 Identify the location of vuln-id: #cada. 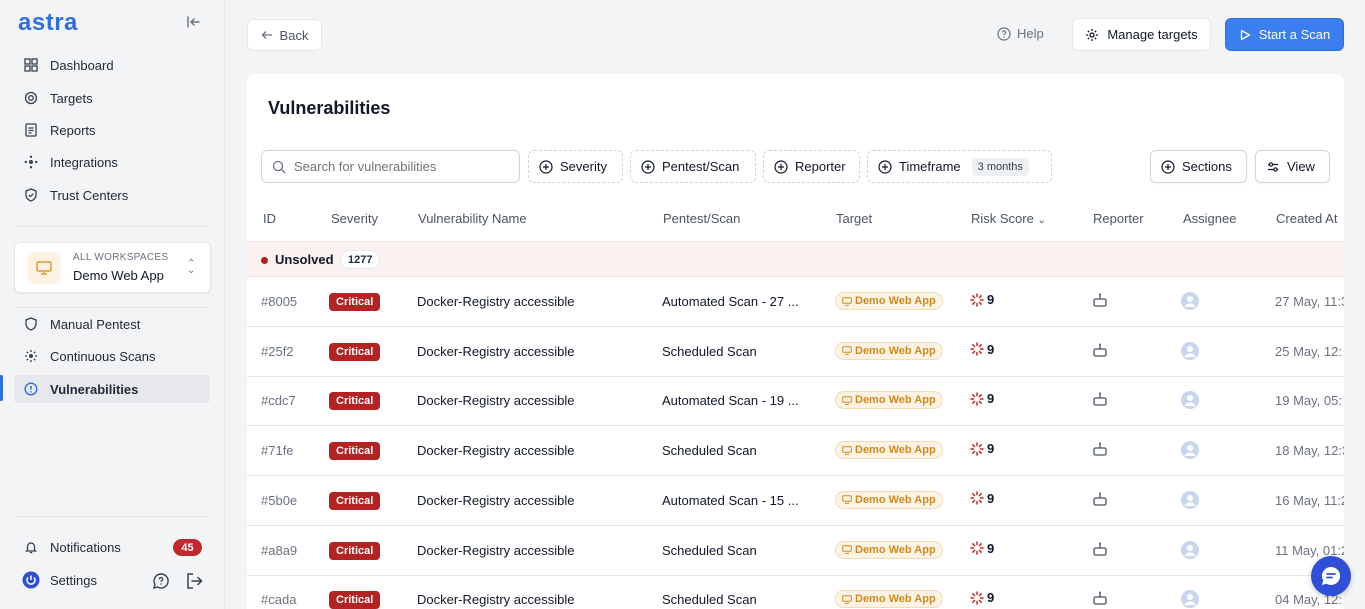
(279, 600).